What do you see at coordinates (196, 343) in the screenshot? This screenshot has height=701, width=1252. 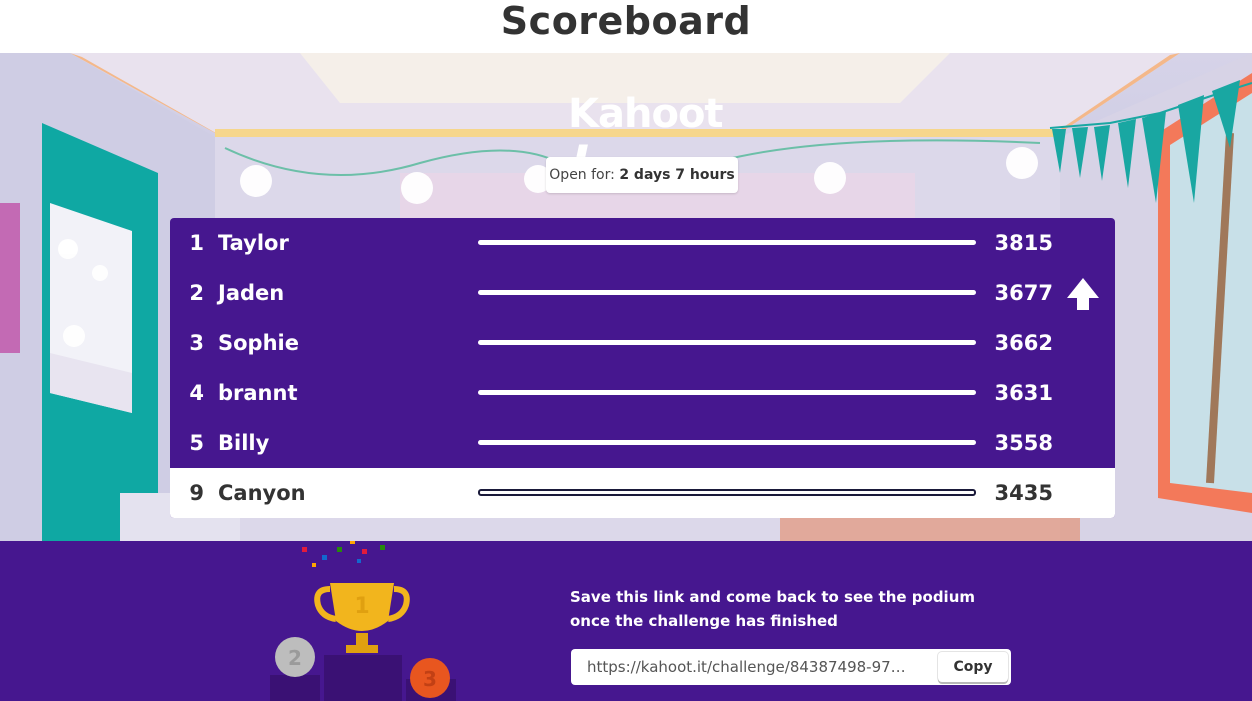 I see `player-rank: 3` at bounding box center [196, 343].